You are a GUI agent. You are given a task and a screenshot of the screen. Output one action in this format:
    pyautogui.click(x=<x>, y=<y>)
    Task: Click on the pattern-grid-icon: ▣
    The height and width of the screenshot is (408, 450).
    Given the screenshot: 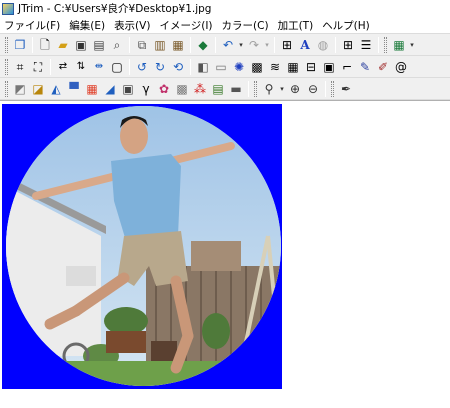 What is the action you would take?
    pyautogui.click(x=329, y=67)
    